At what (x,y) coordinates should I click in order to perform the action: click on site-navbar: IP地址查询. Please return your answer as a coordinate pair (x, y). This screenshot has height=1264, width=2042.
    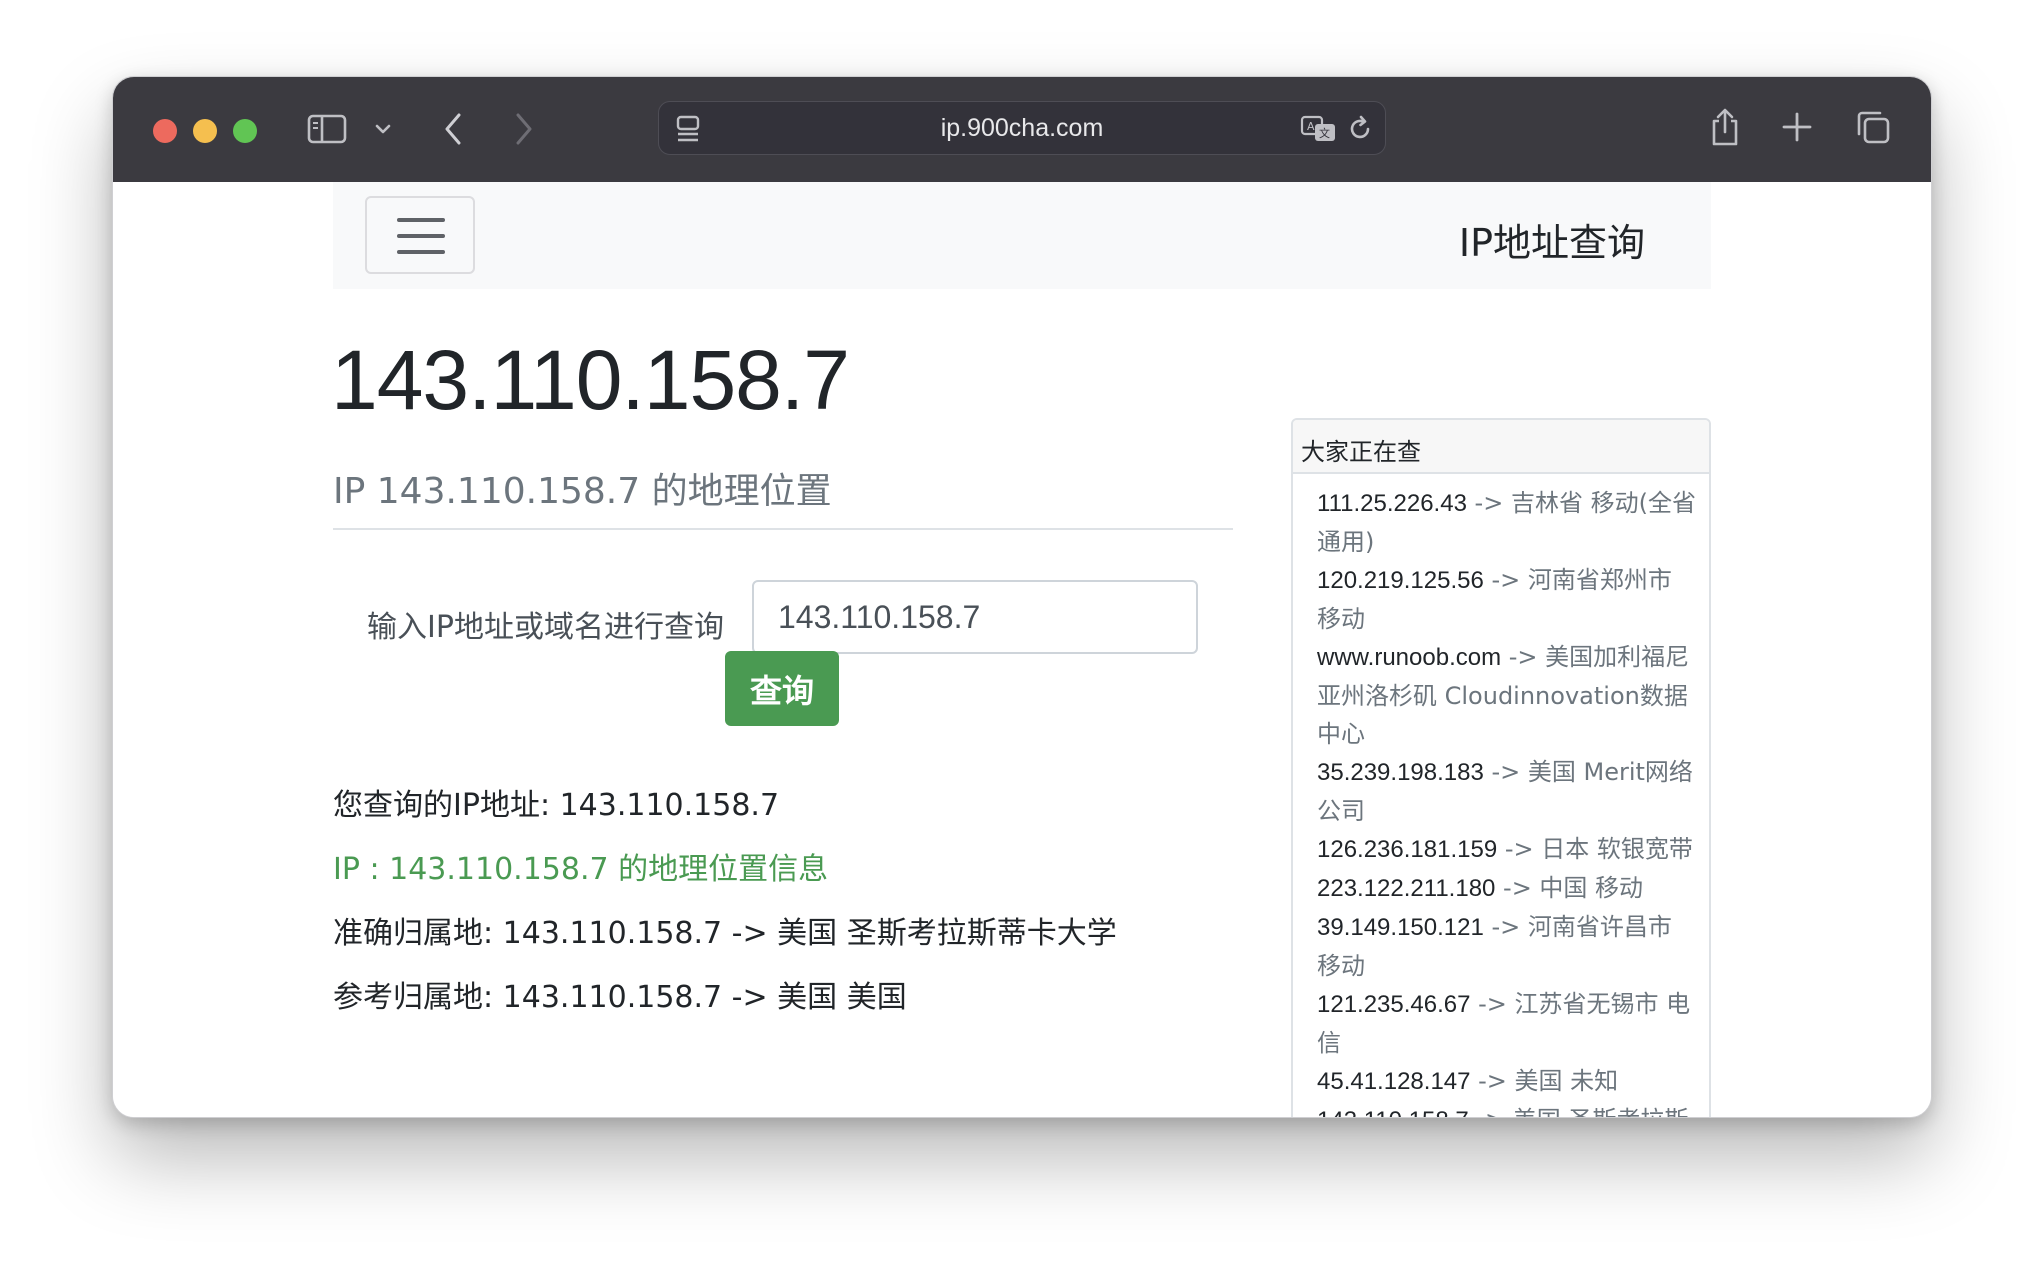
    Looking at the image, I should click on (1022, 235).